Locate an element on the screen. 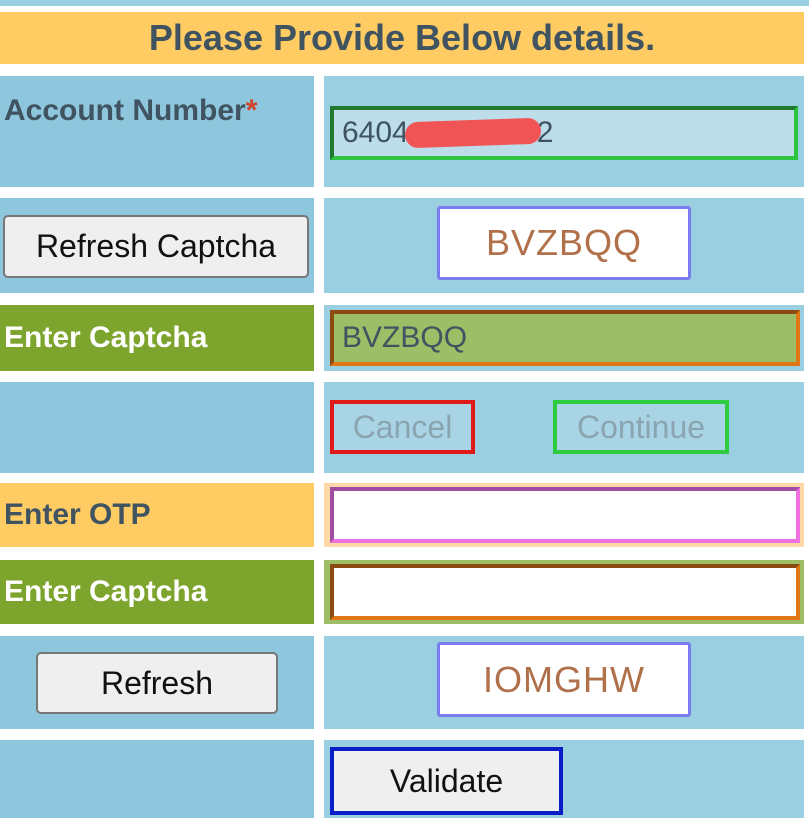 This screenshot has width=809, height=818. refresh-button: Refresh is located at coordinates (157, 683).